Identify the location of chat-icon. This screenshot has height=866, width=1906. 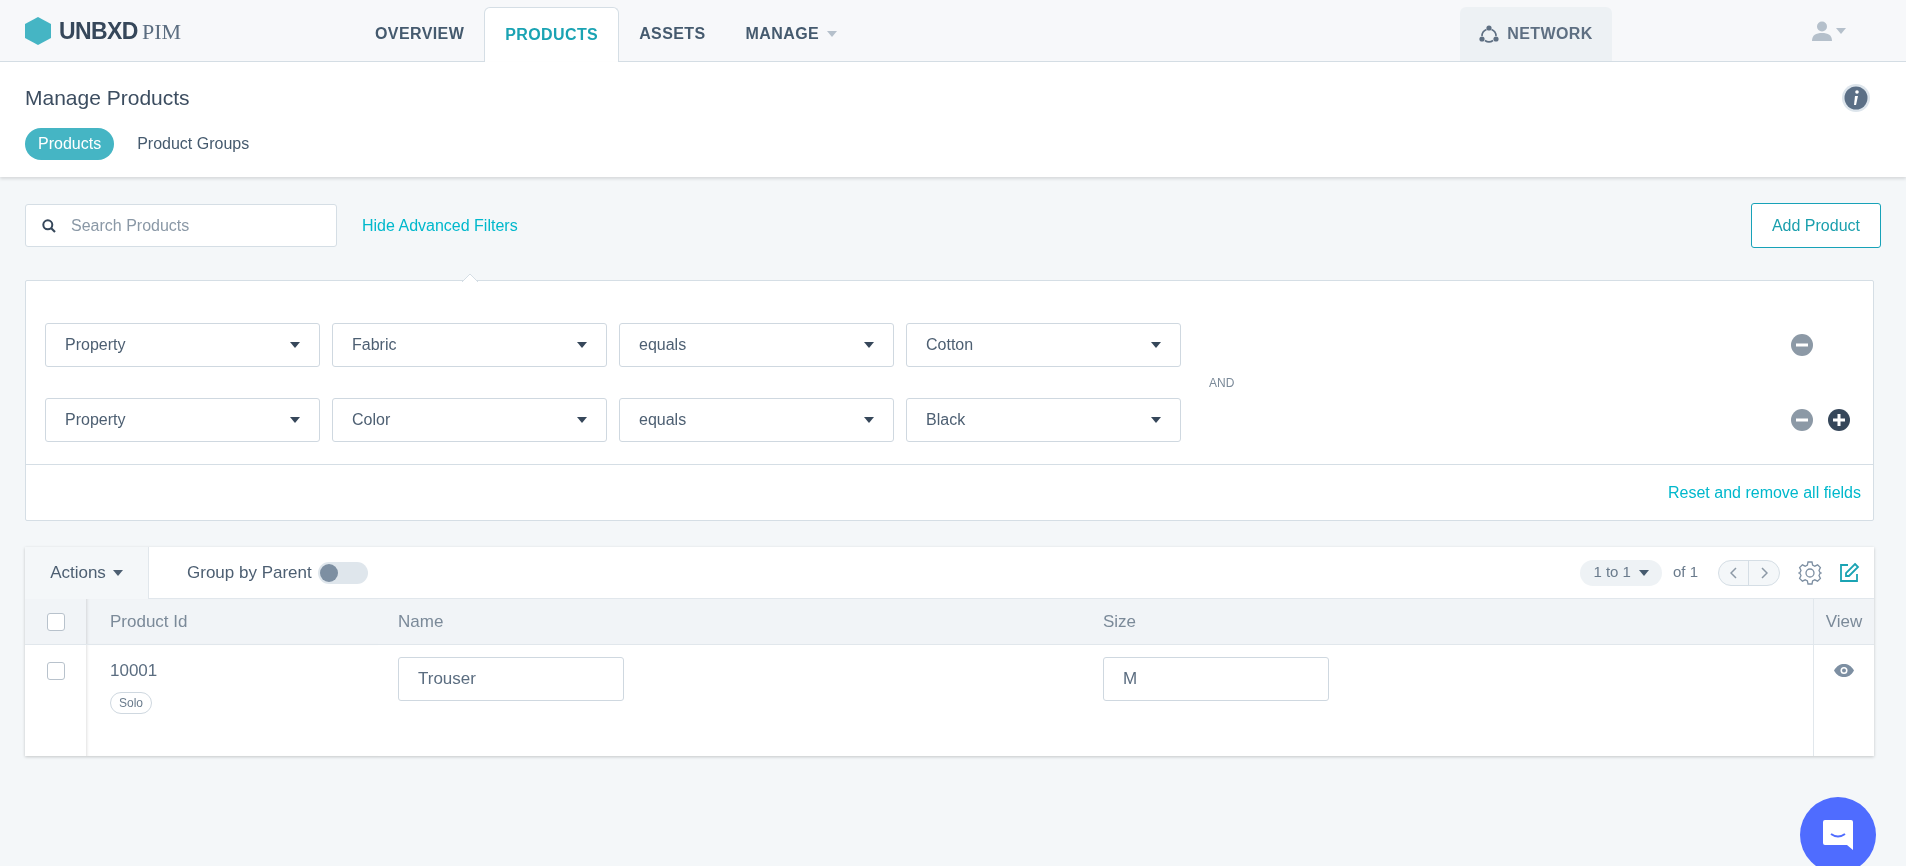
(1838, 835).